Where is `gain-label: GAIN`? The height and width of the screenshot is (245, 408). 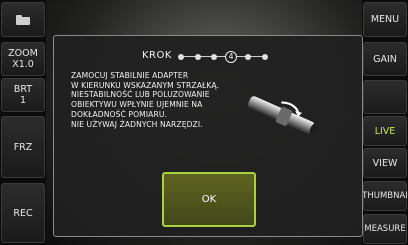 gain-label: GAIN is located at coordinates (385, 59).